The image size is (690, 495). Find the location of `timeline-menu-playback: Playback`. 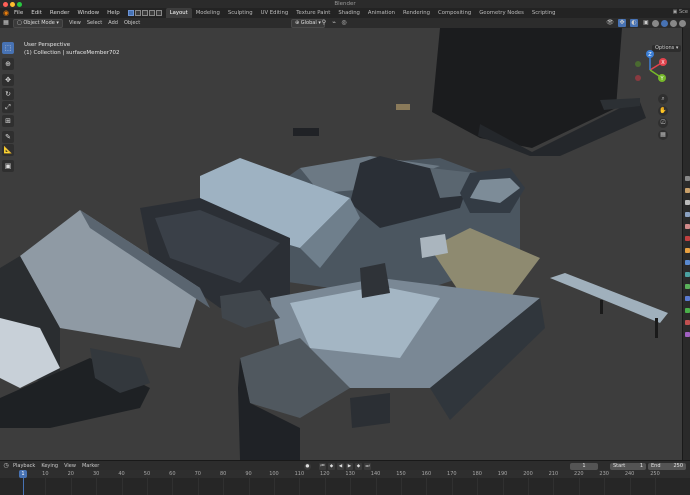

timeline-menu-playback: Playback is located at coordinates (24, 466).